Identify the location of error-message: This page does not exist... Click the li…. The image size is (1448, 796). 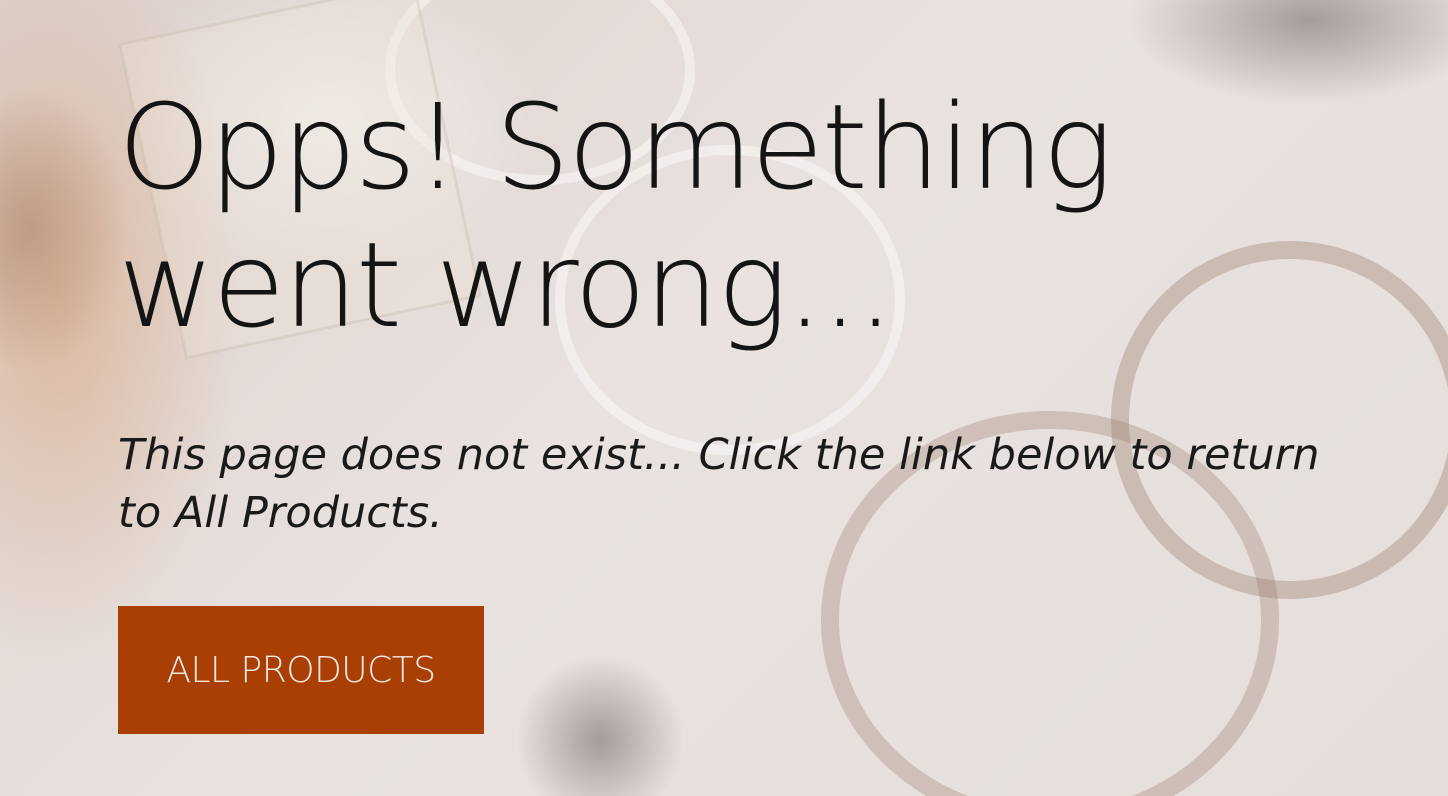
(719, 484).